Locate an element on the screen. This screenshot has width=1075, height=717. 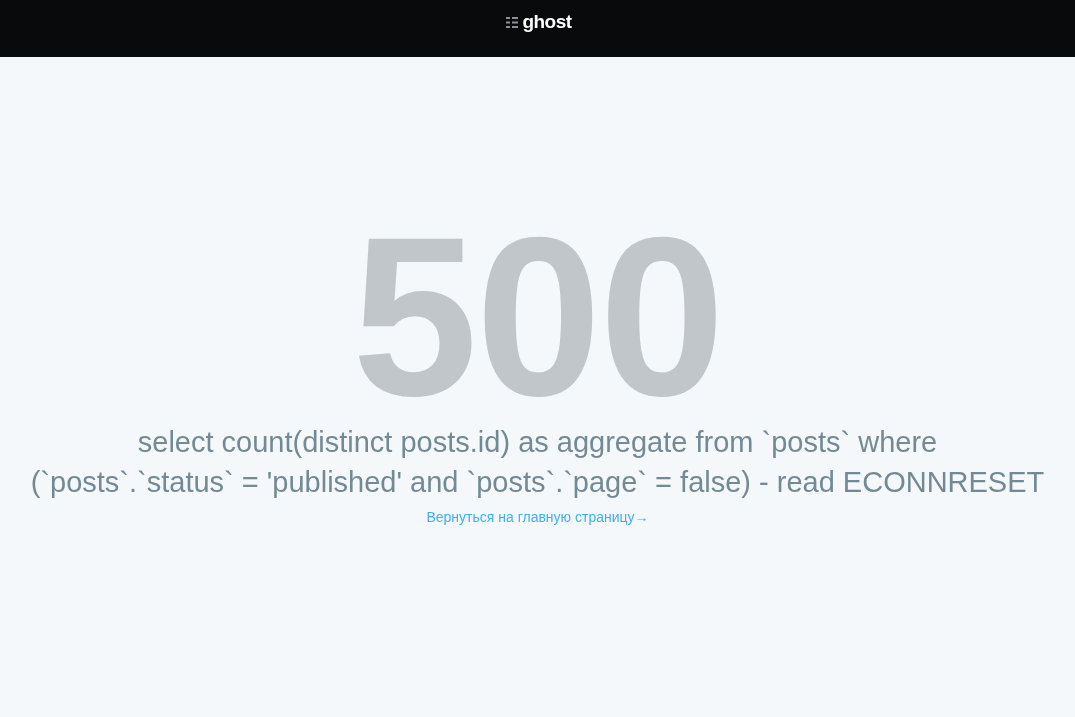
home-link: Вернуться на главную страницу→ is located at coordinates (537, 517).